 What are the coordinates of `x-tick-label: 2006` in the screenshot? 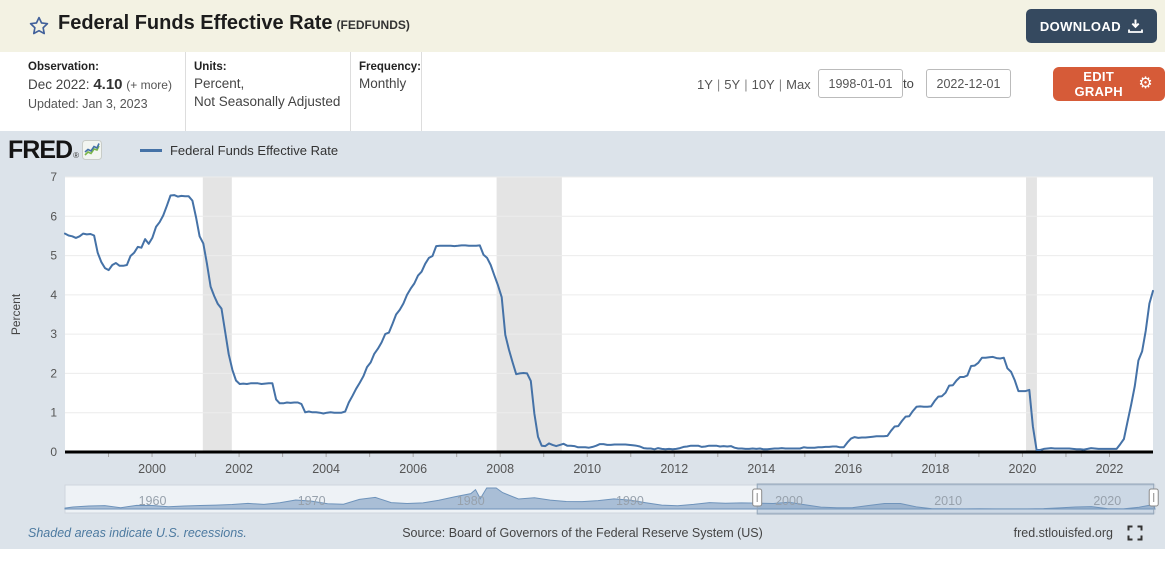 It's located at (413, 469).